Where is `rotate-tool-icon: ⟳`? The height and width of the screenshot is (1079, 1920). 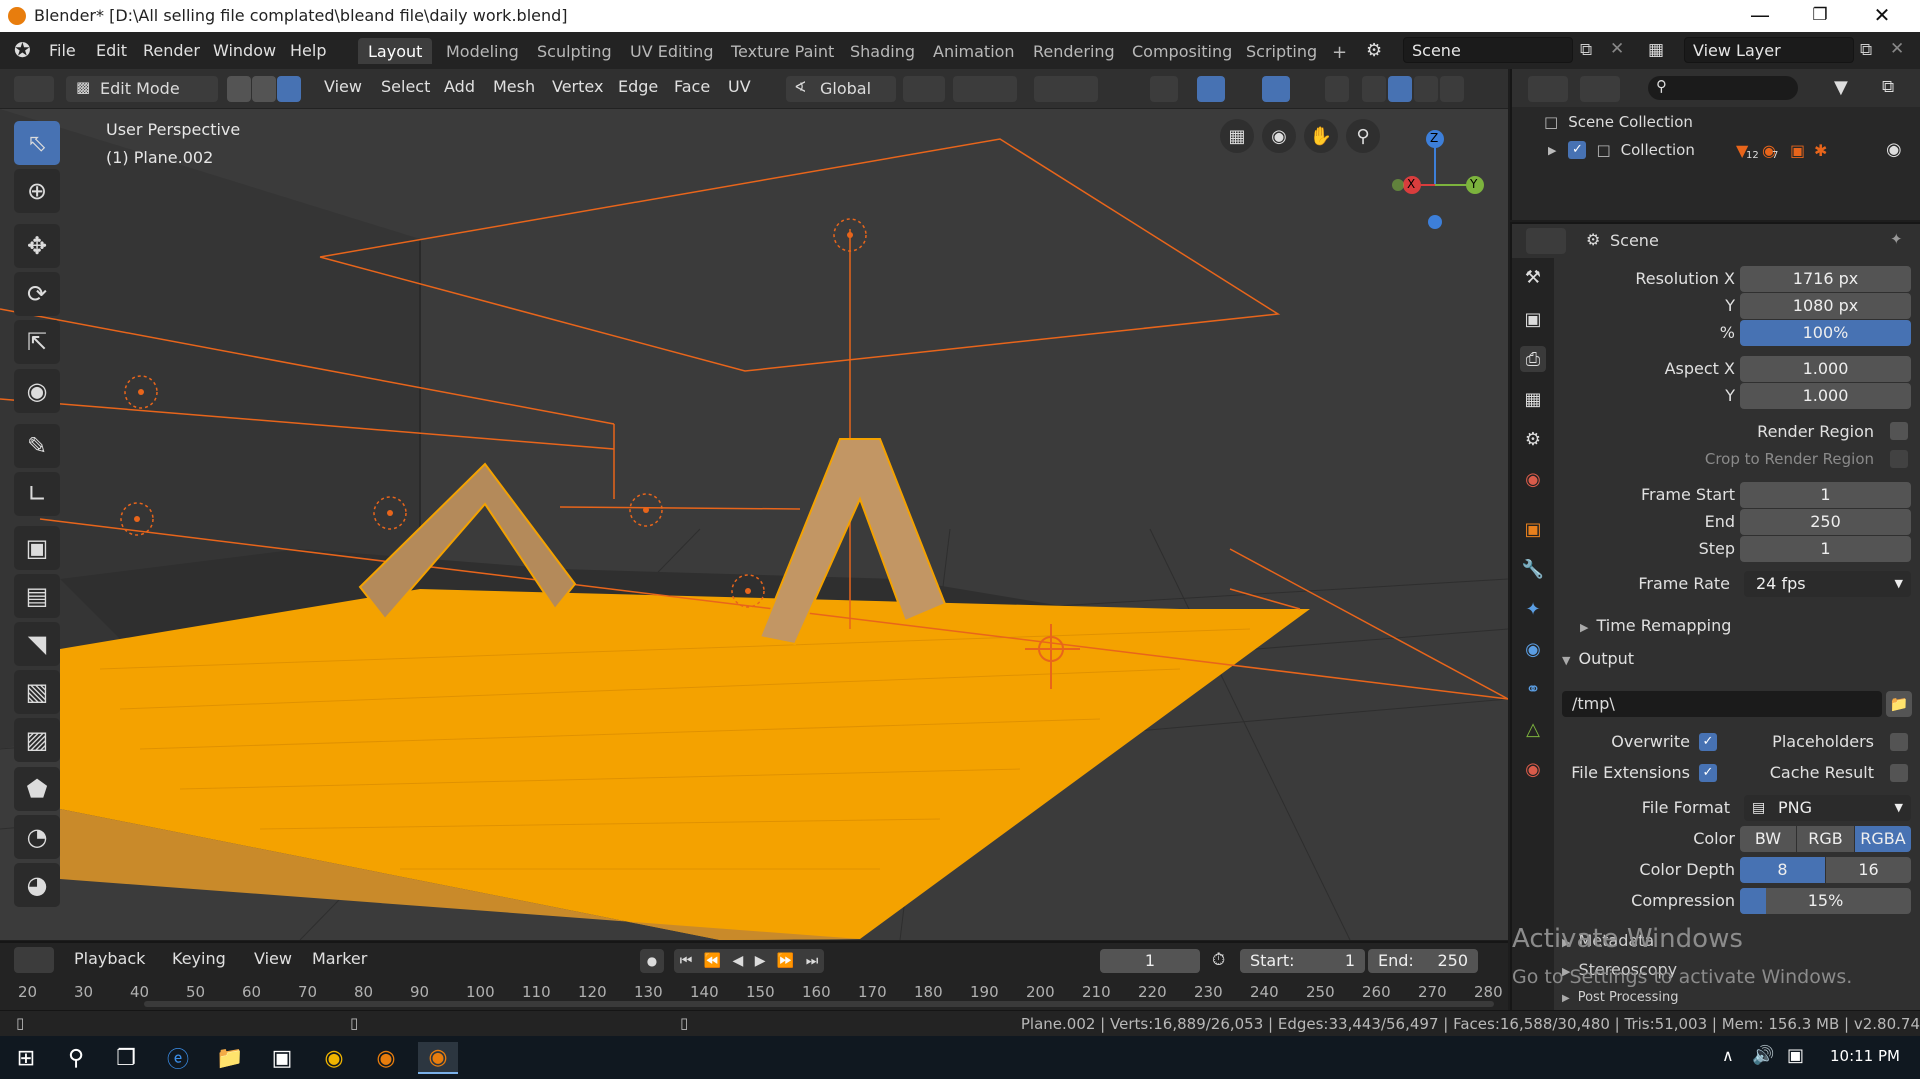 rotate-tool-icon: ⟳ is located at coordinates (37, 294).